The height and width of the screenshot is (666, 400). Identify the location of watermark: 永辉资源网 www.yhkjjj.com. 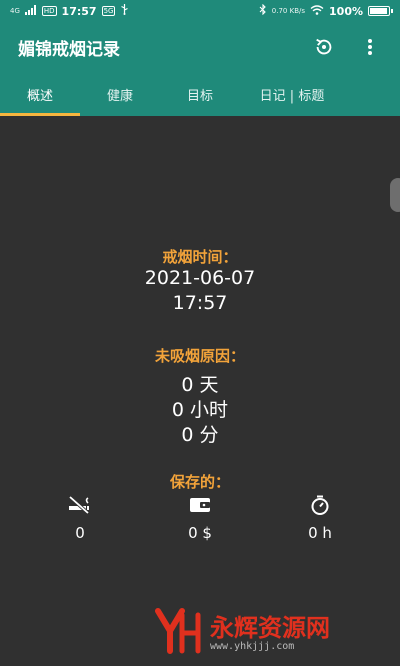
(275, 633).